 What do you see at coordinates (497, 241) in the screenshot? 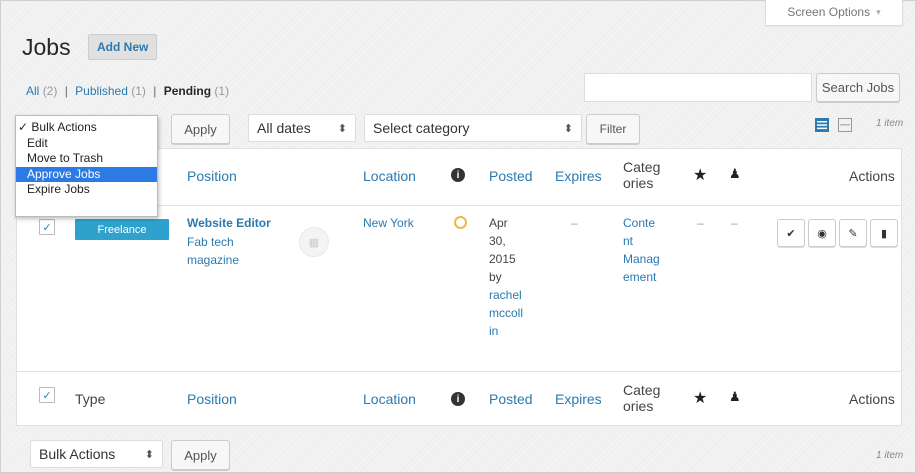
I see `posted-line: 30,` at bounding box center [497, 241].